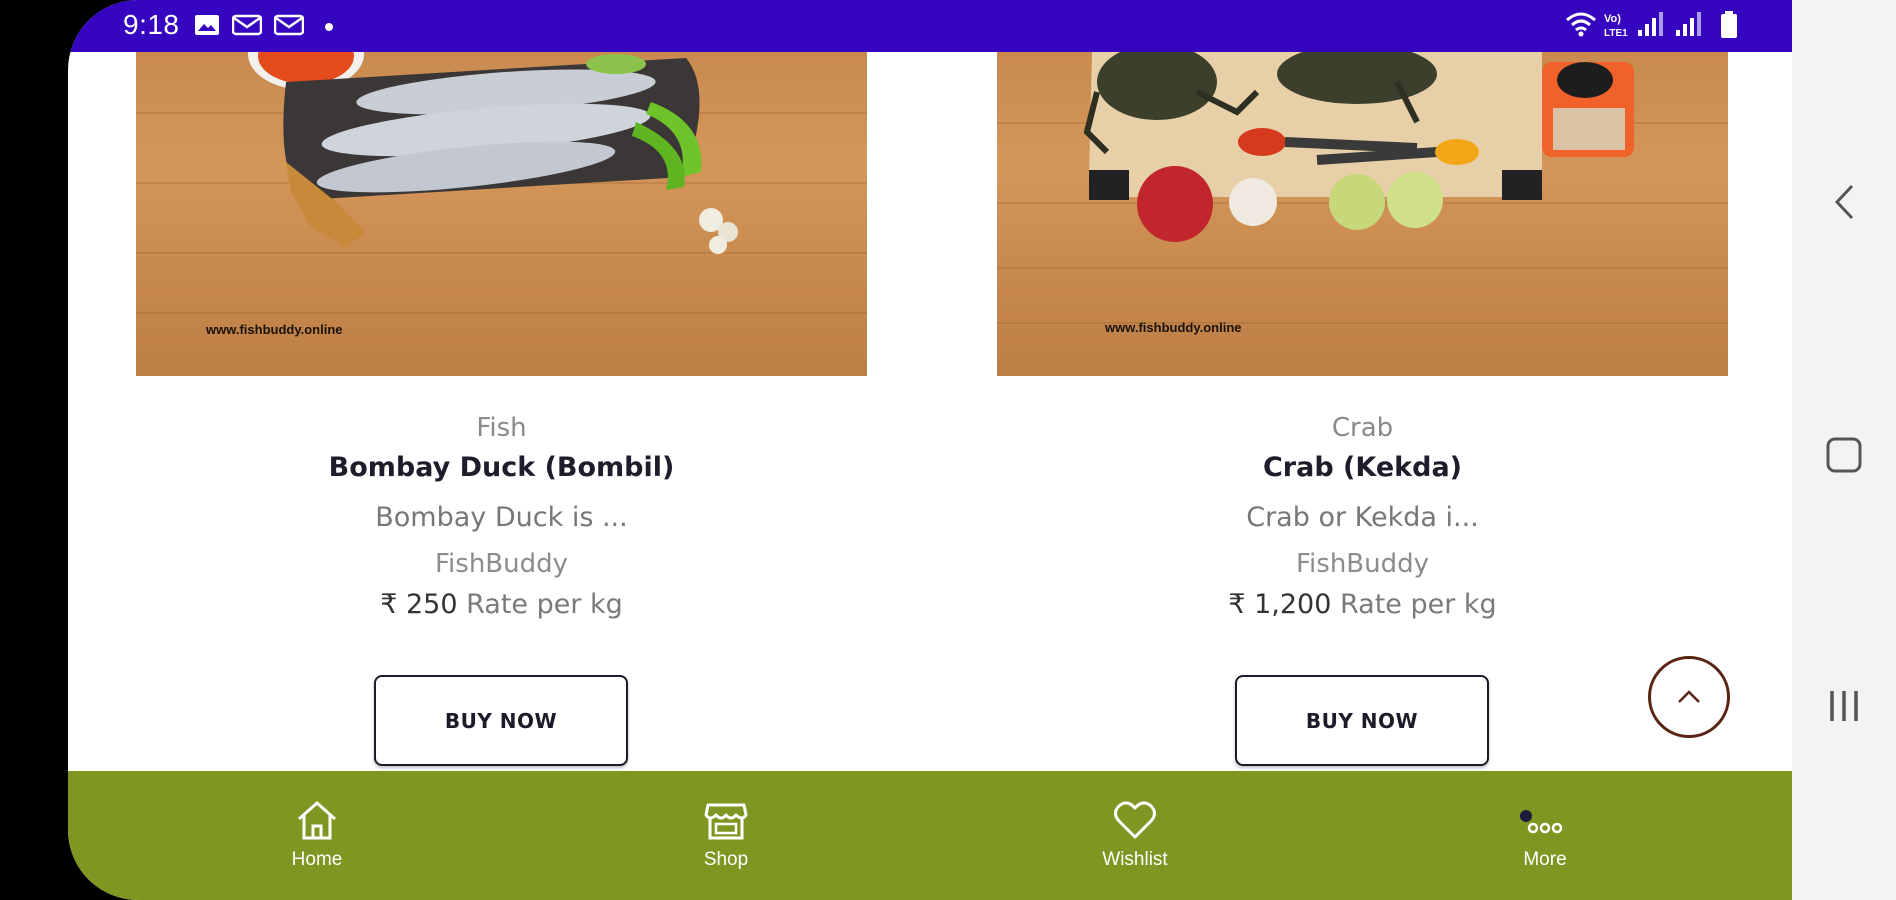 The width and height of the screenshot is (1896, 900). I want to click on back-button, so click(1844, 202).